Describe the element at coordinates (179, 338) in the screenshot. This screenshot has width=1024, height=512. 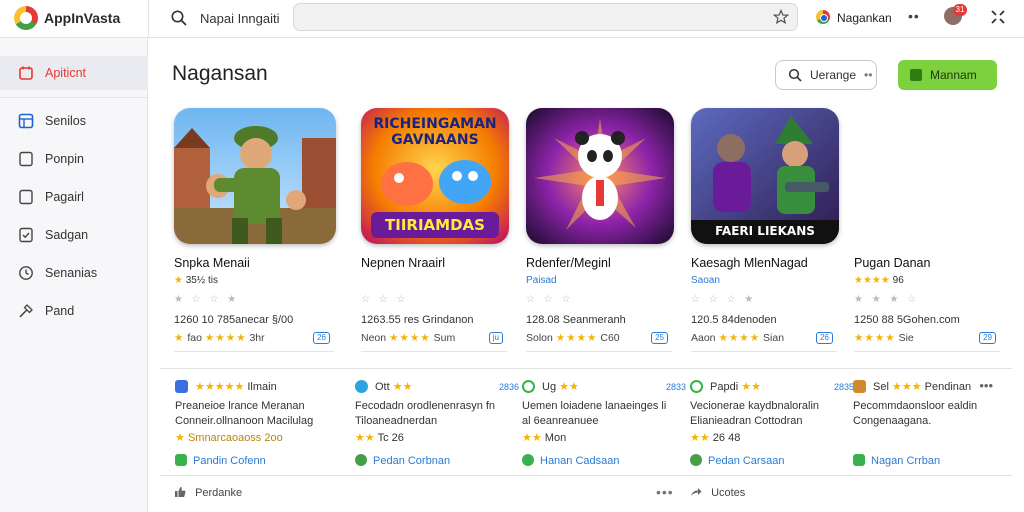
I see `rating-stars: ★` at that location.